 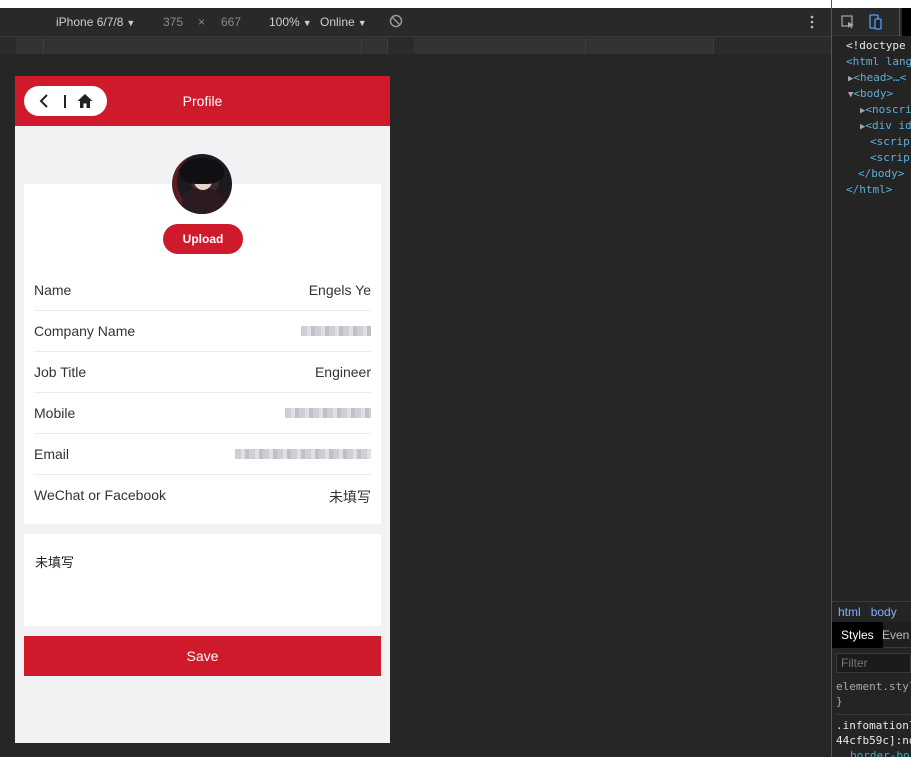 I want to click on tree-node: <html lang, so click(x=871, y=62).